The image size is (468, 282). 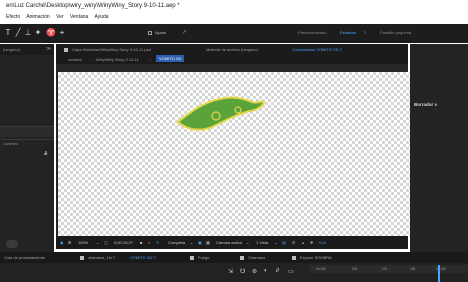 What do you see at coordinates (10, 144) in the screenshot?
I see `controls-label: Controles` at bounding box center [10, 144].